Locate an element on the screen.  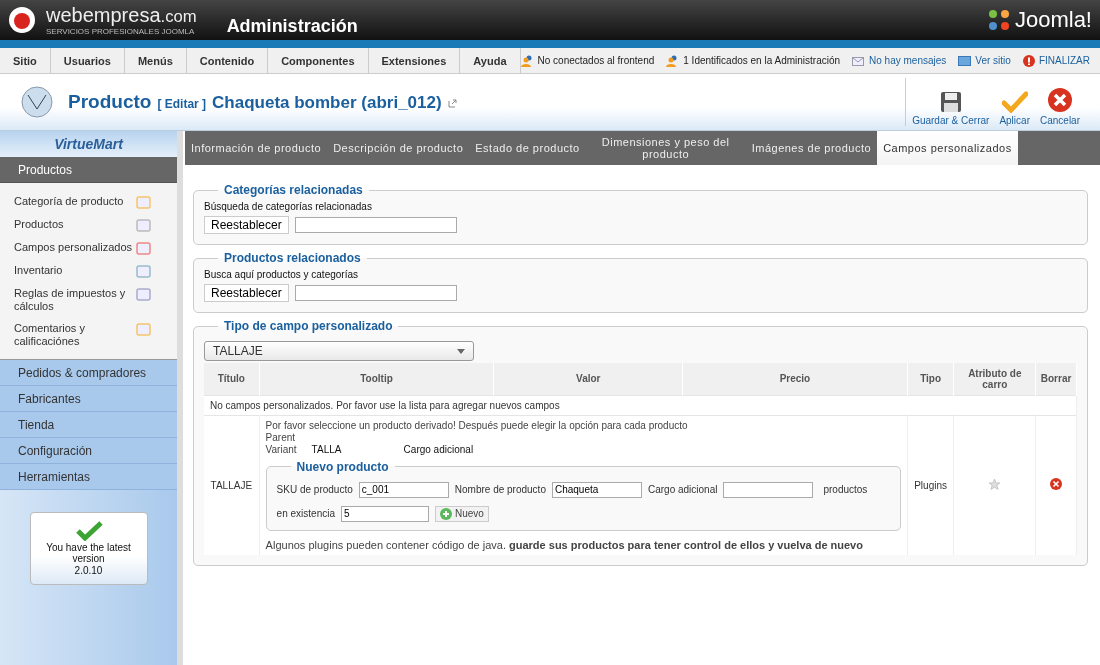
plus-icon is located at coordinates (446, 513).